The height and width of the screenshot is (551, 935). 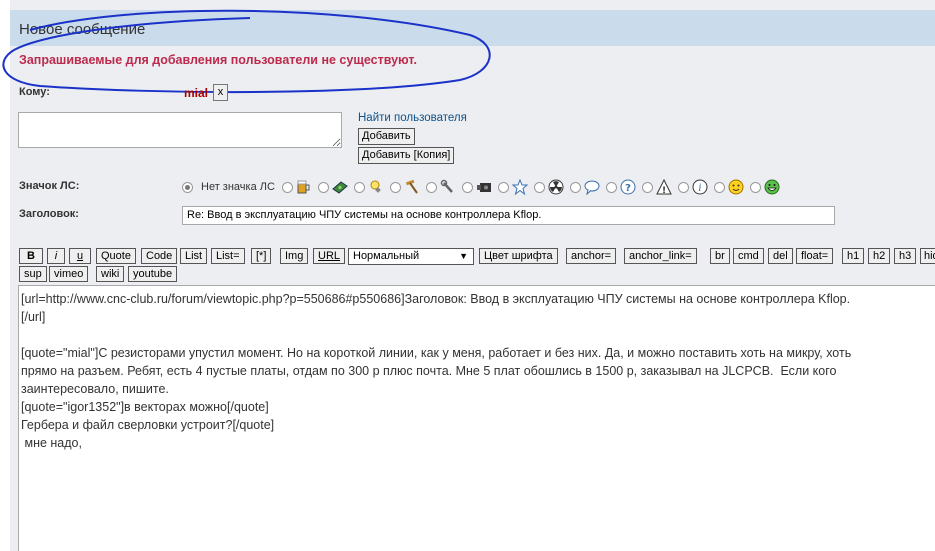 What do you see at coordinates (556, 187) in the screenshot?
I see `radiation-icon` at bounding box center [556, 187].